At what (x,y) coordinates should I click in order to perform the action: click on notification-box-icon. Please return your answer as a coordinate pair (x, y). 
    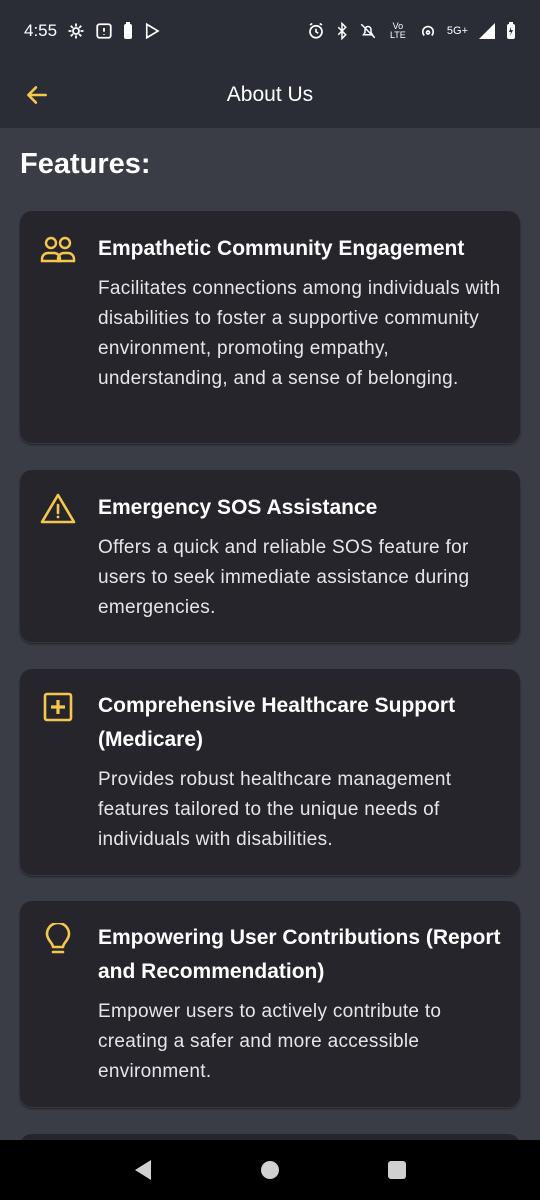
    Looking at the image, I should click on (104, 31).